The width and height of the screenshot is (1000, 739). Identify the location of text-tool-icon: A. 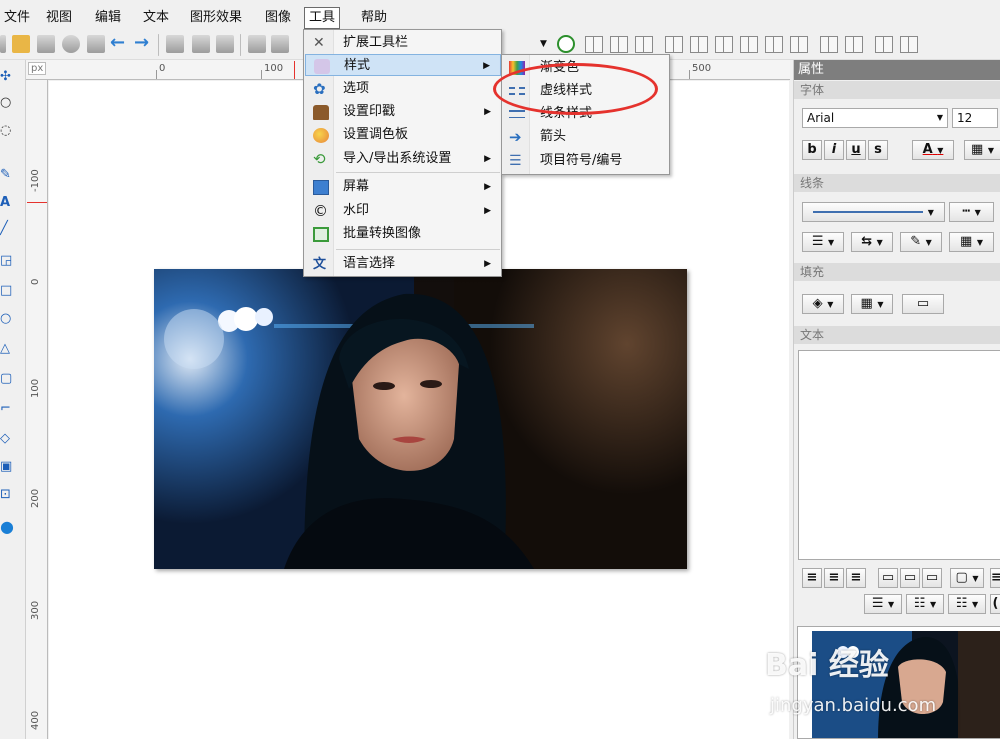
(6, 203).